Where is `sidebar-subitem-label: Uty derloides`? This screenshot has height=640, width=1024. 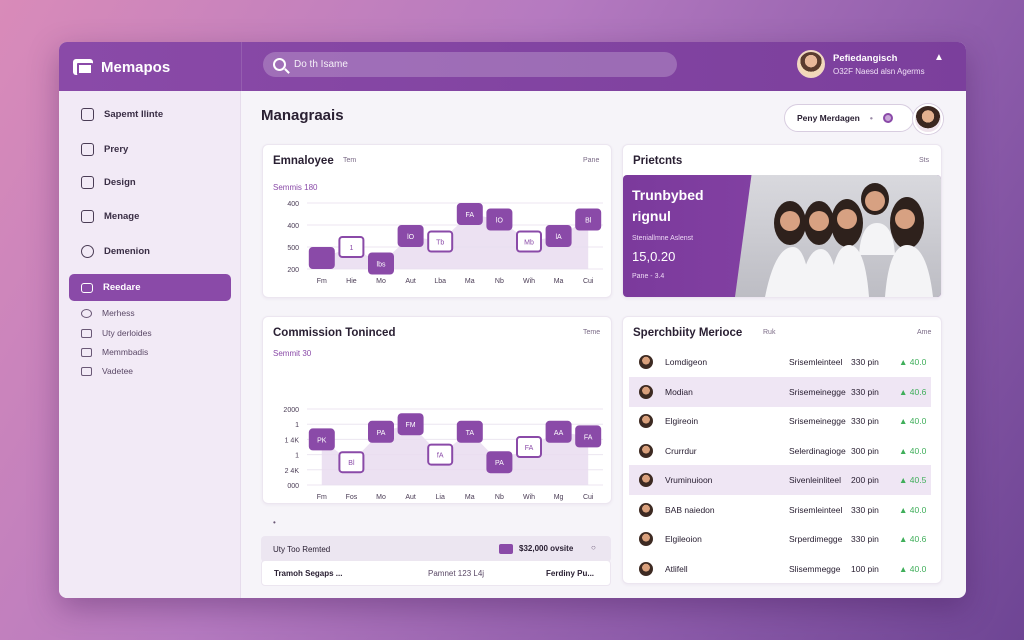
sidebar-subitem-label: Uty derloides is located at coordinates (127, 333).